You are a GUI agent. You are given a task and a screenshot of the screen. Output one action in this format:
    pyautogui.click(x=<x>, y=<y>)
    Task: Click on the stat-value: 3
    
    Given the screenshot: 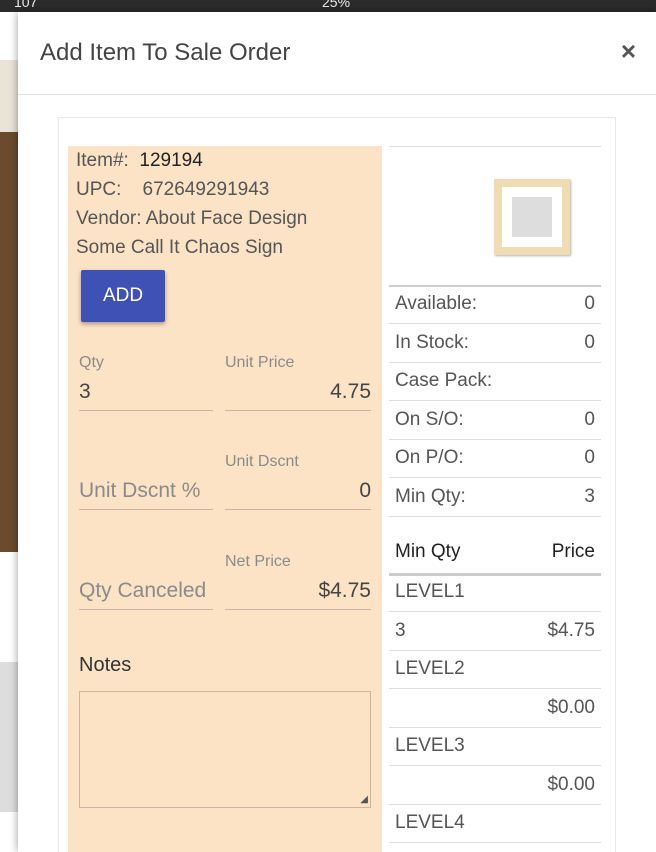 What is the action you would take?
    pyautogui.click(x=589, y=496)
    